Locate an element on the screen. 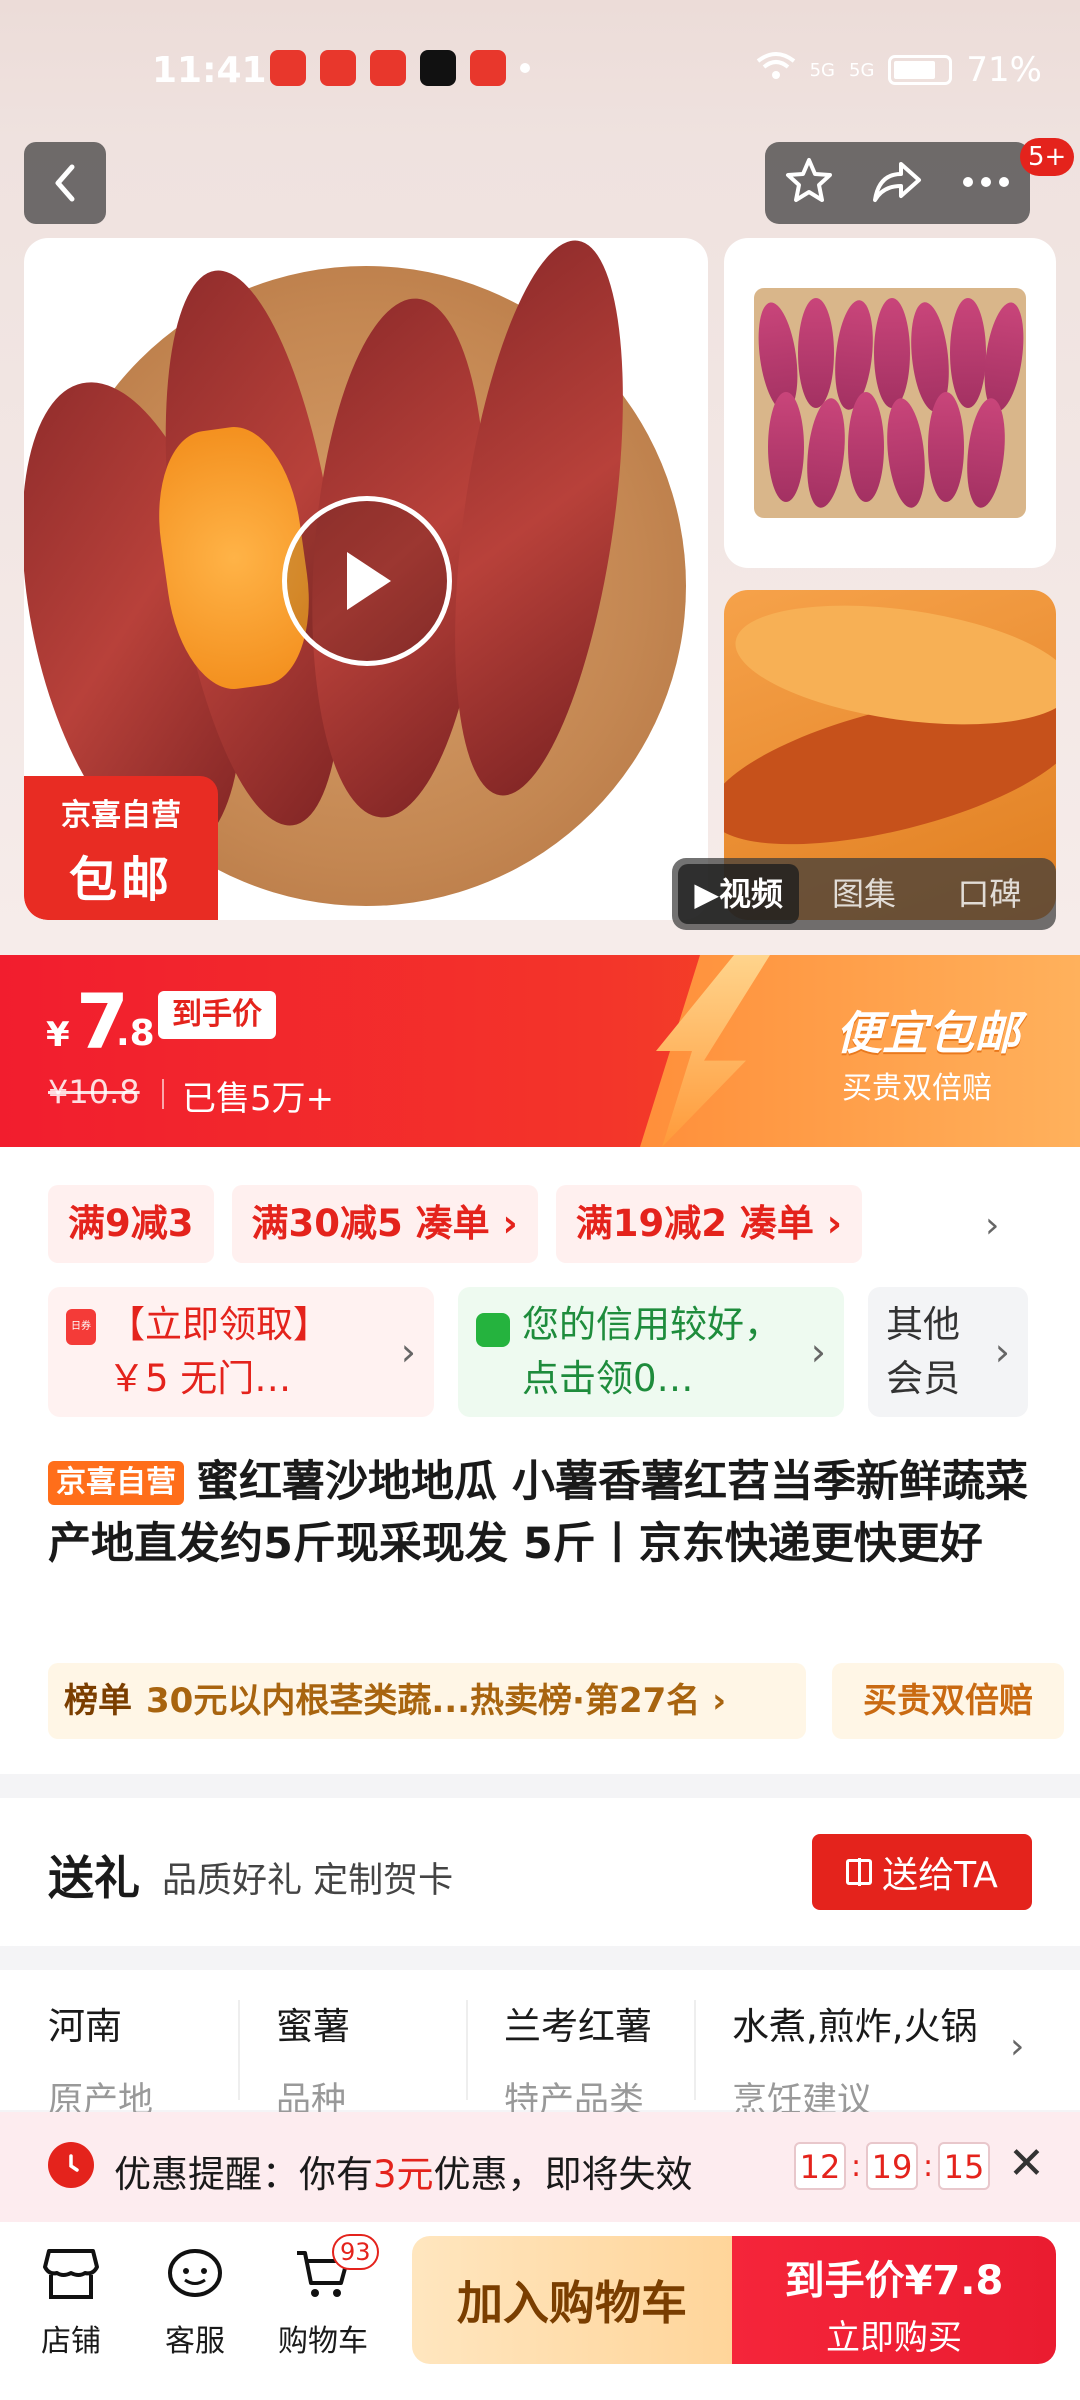 The width and height of the screenshot is (1080, 2400). coupon-chip: 满9减3 is located at coordinates (131, 1224).